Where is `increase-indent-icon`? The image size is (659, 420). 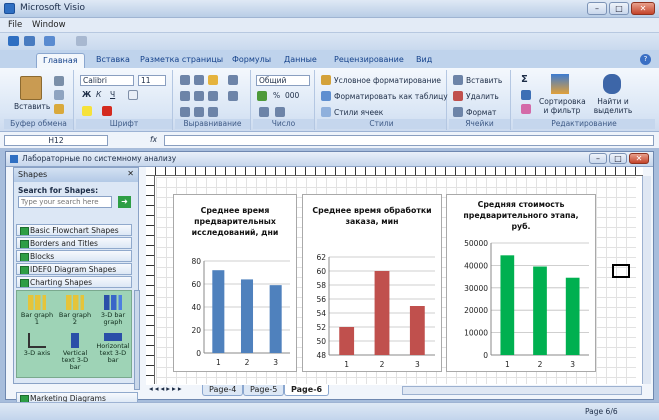
increase-indent-icon is located at coordinates (199, 112).